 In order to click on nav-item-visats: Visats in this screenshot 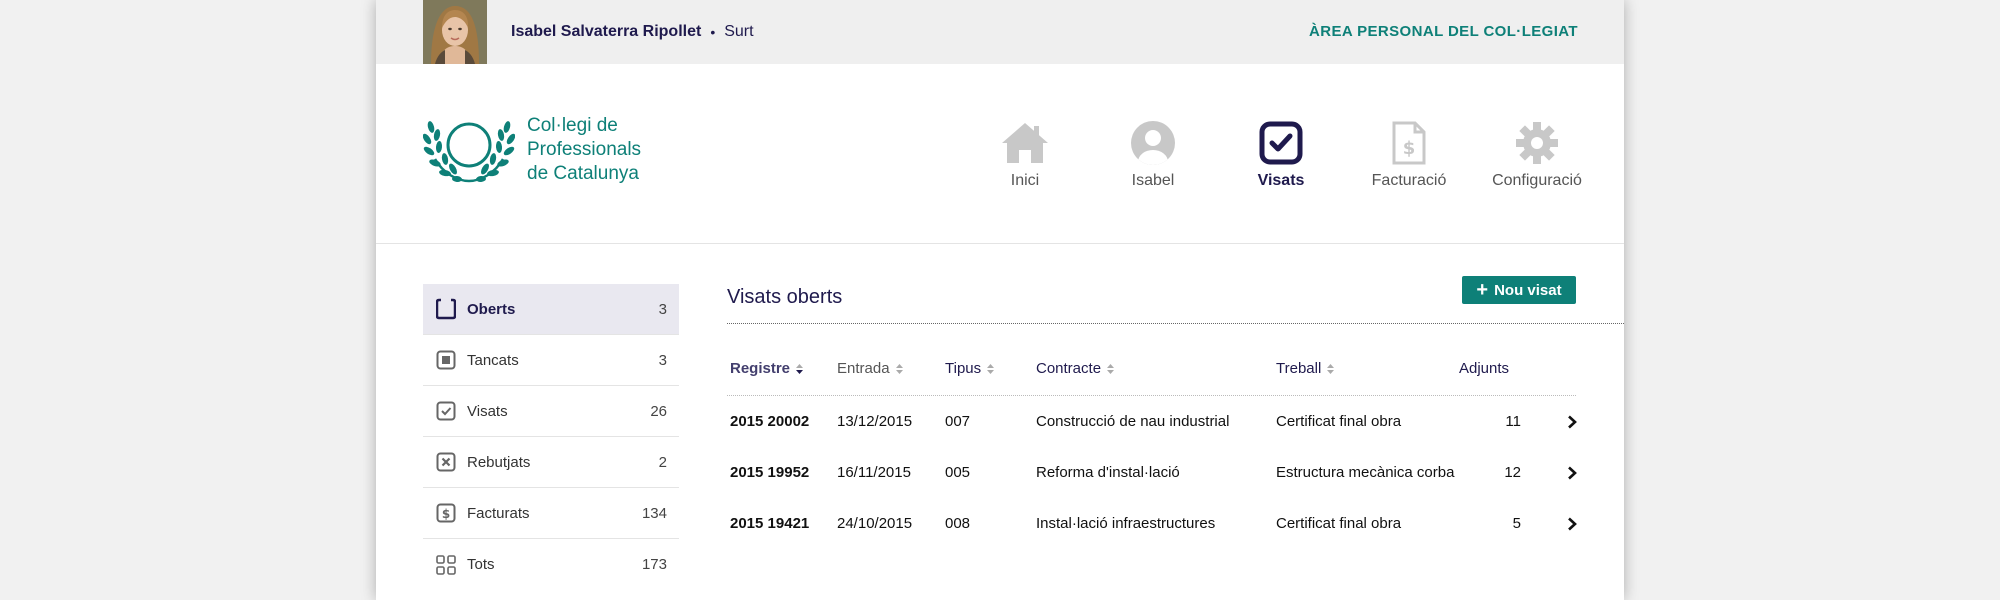, I will do `click(1281, 155)`.